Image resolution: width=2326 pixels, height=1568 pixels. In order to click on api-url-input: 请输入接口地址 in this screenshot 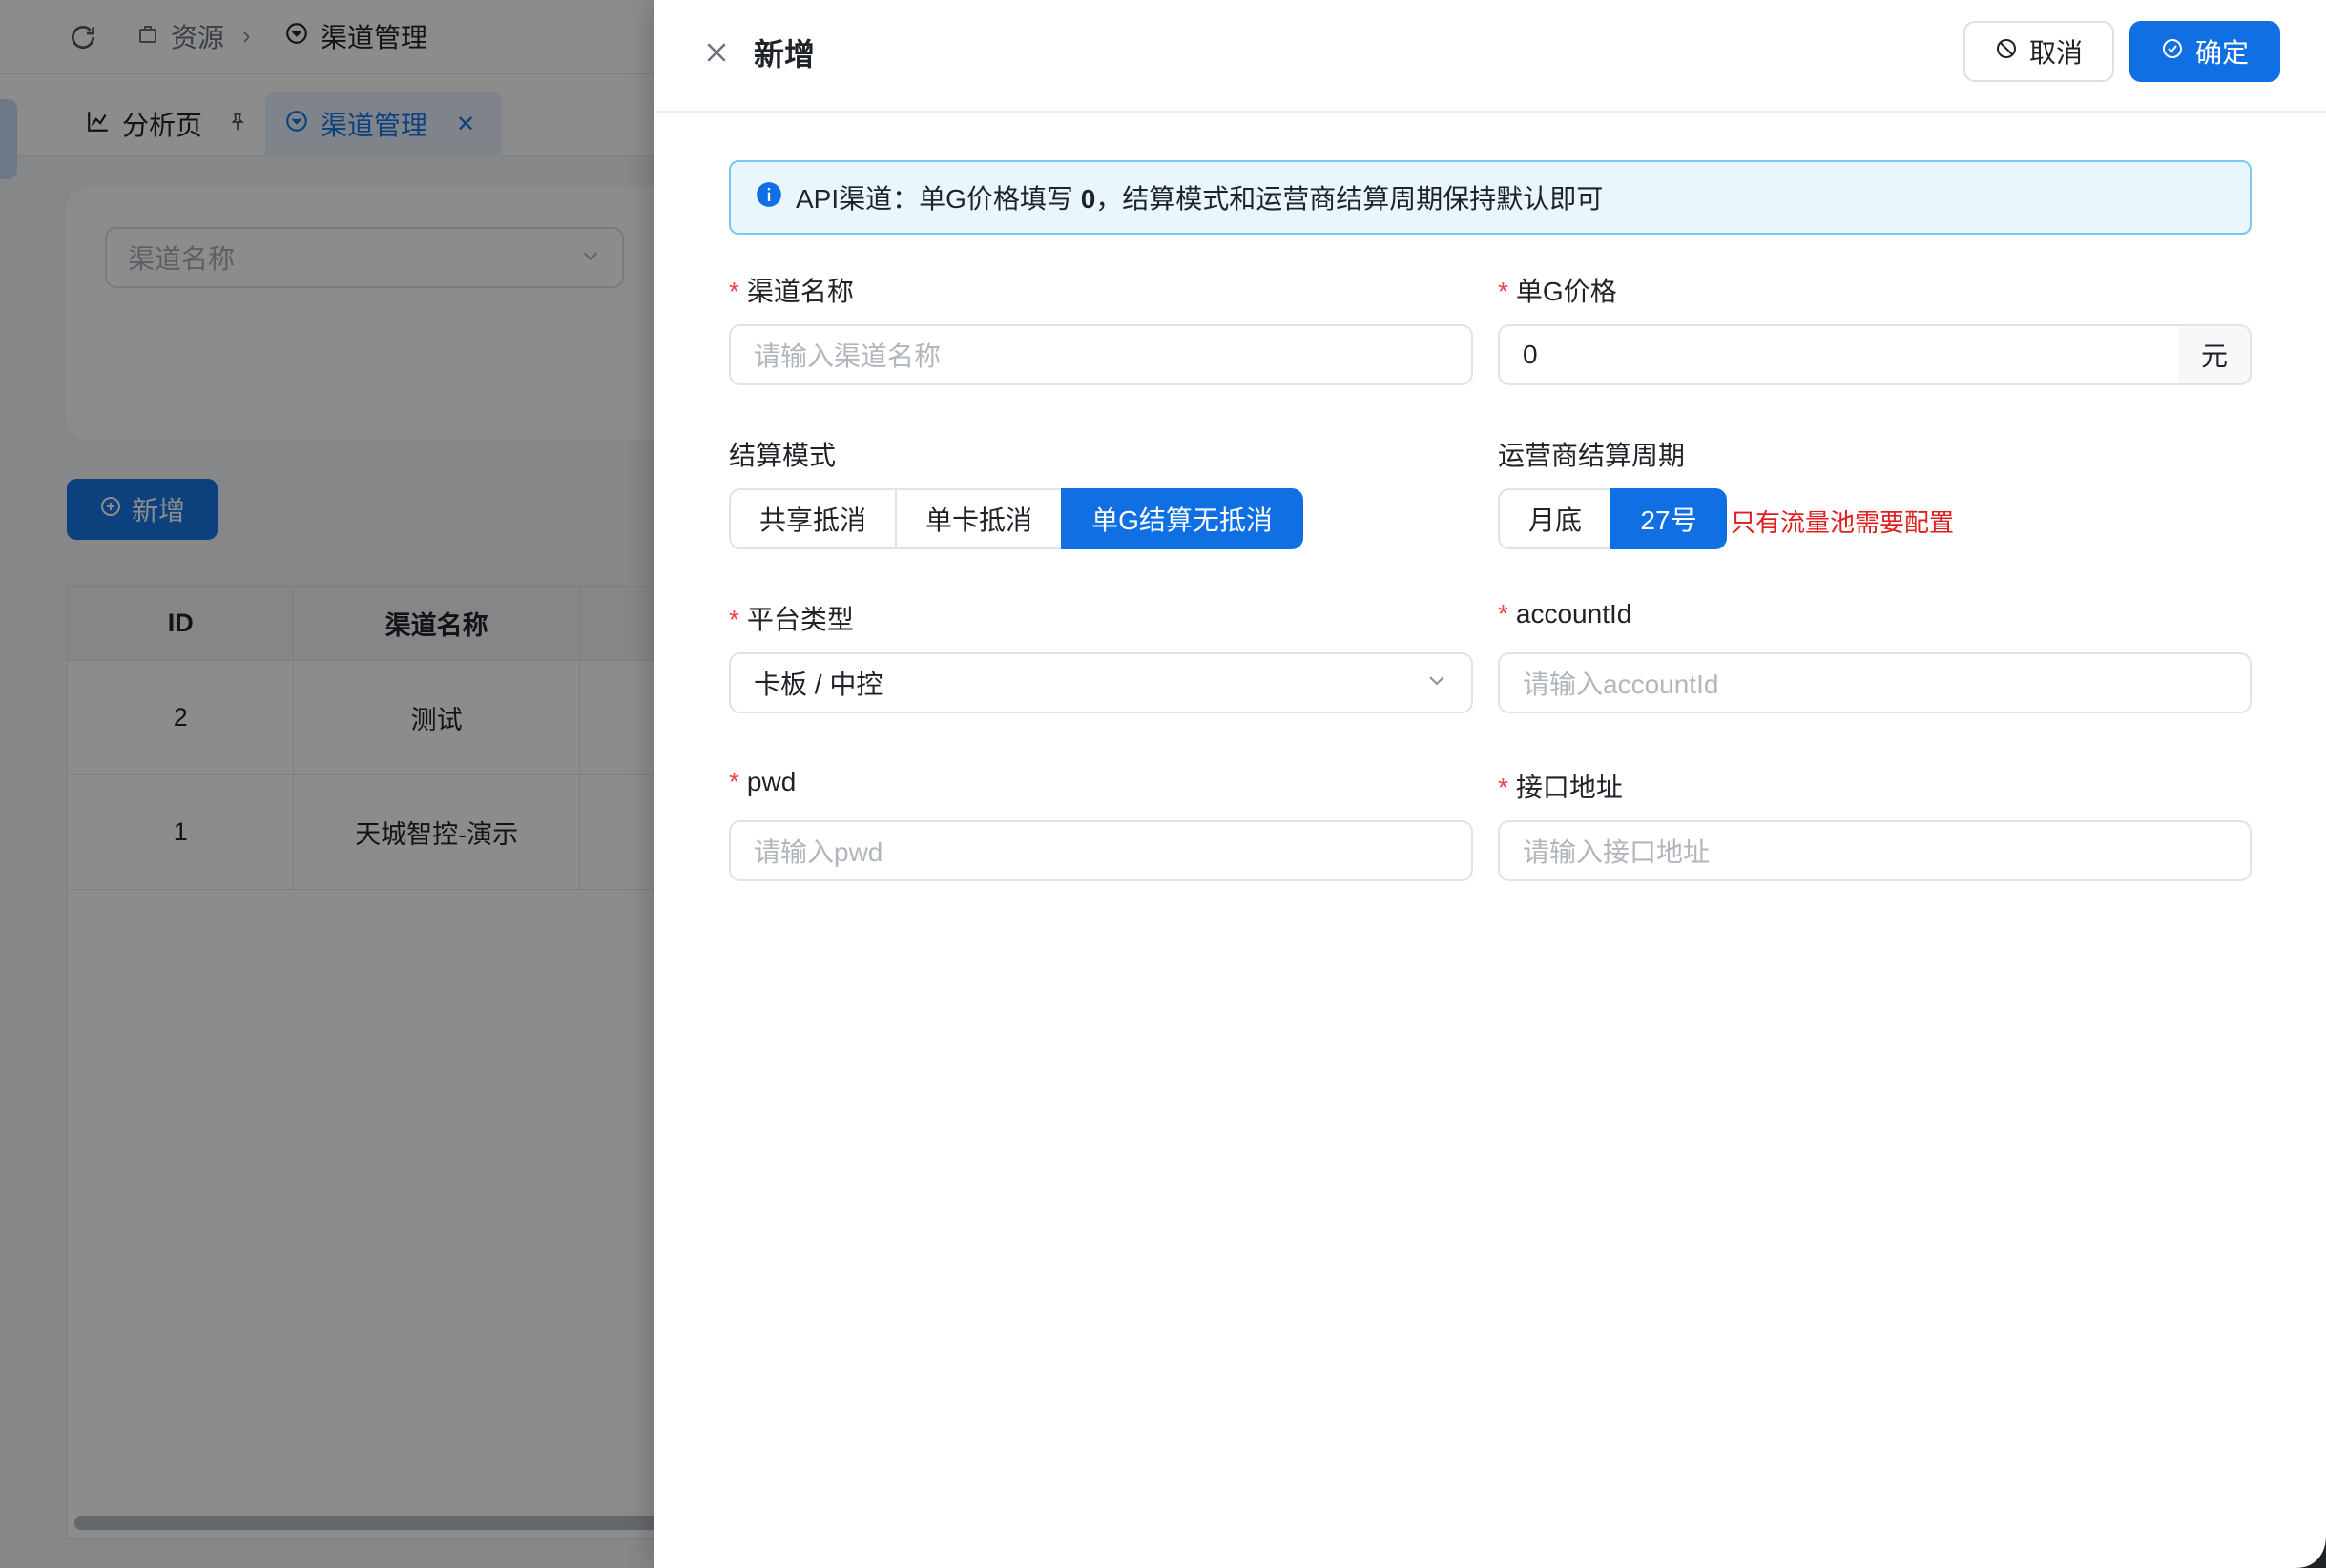, I will do `click(1875, 850)`.